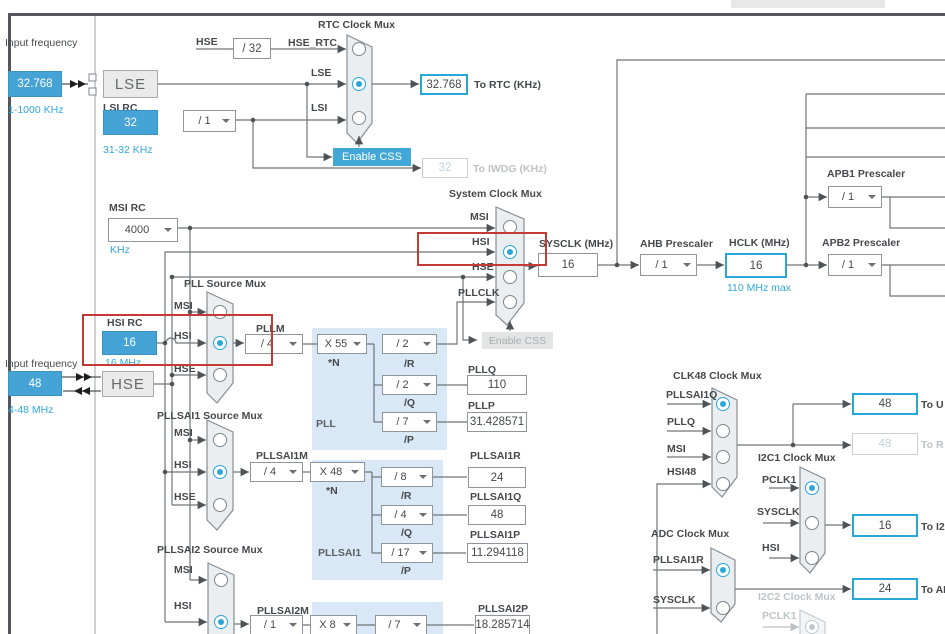 The image size is (945, 634). Describe the element at coordinates (723, 457) in the screenshot. I see `clk48-radio-msi` at that location.